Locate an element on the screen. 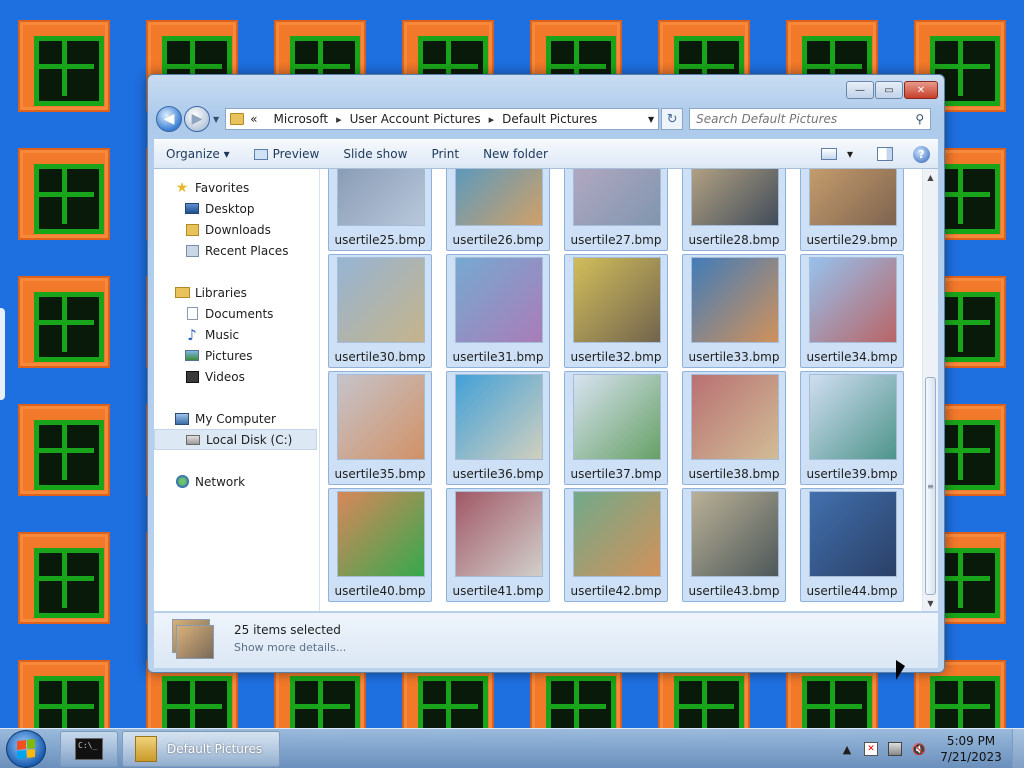 This screenshot has width=1024, height=768. sidebar-item-desktop: Desktop is located at coordinates (236, 208).